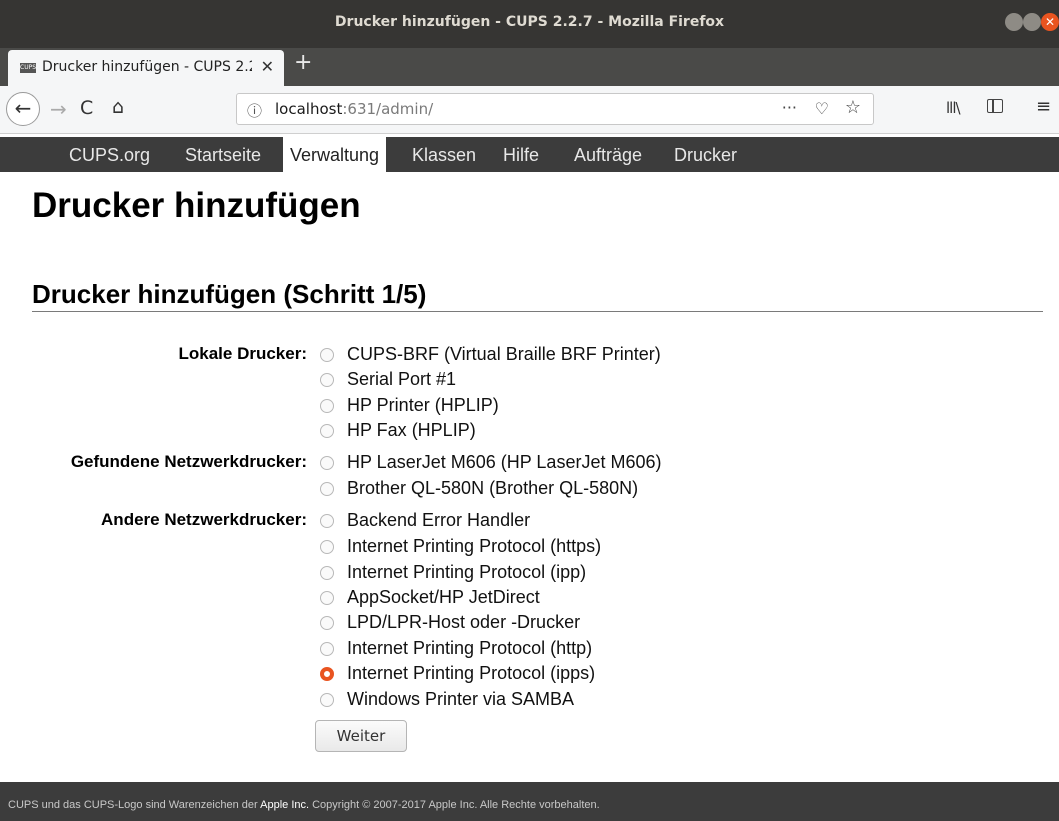 The width and height of the screenshot is (1059, 821). What do you see at coordinates (388, 109) in the screenshot?
I see `url-path: :631/admin/` at bounding box center [388, 109].